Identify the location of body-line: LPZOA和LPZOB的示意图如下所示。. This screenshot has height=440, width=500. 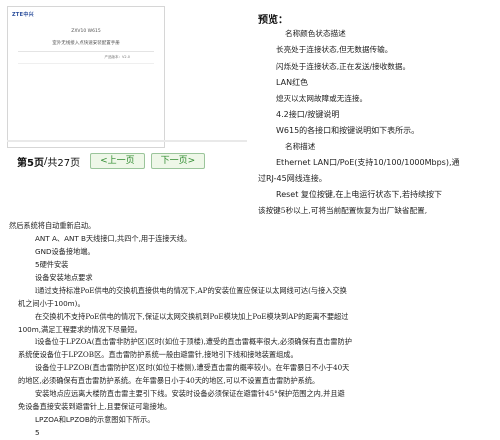
(95, 420).